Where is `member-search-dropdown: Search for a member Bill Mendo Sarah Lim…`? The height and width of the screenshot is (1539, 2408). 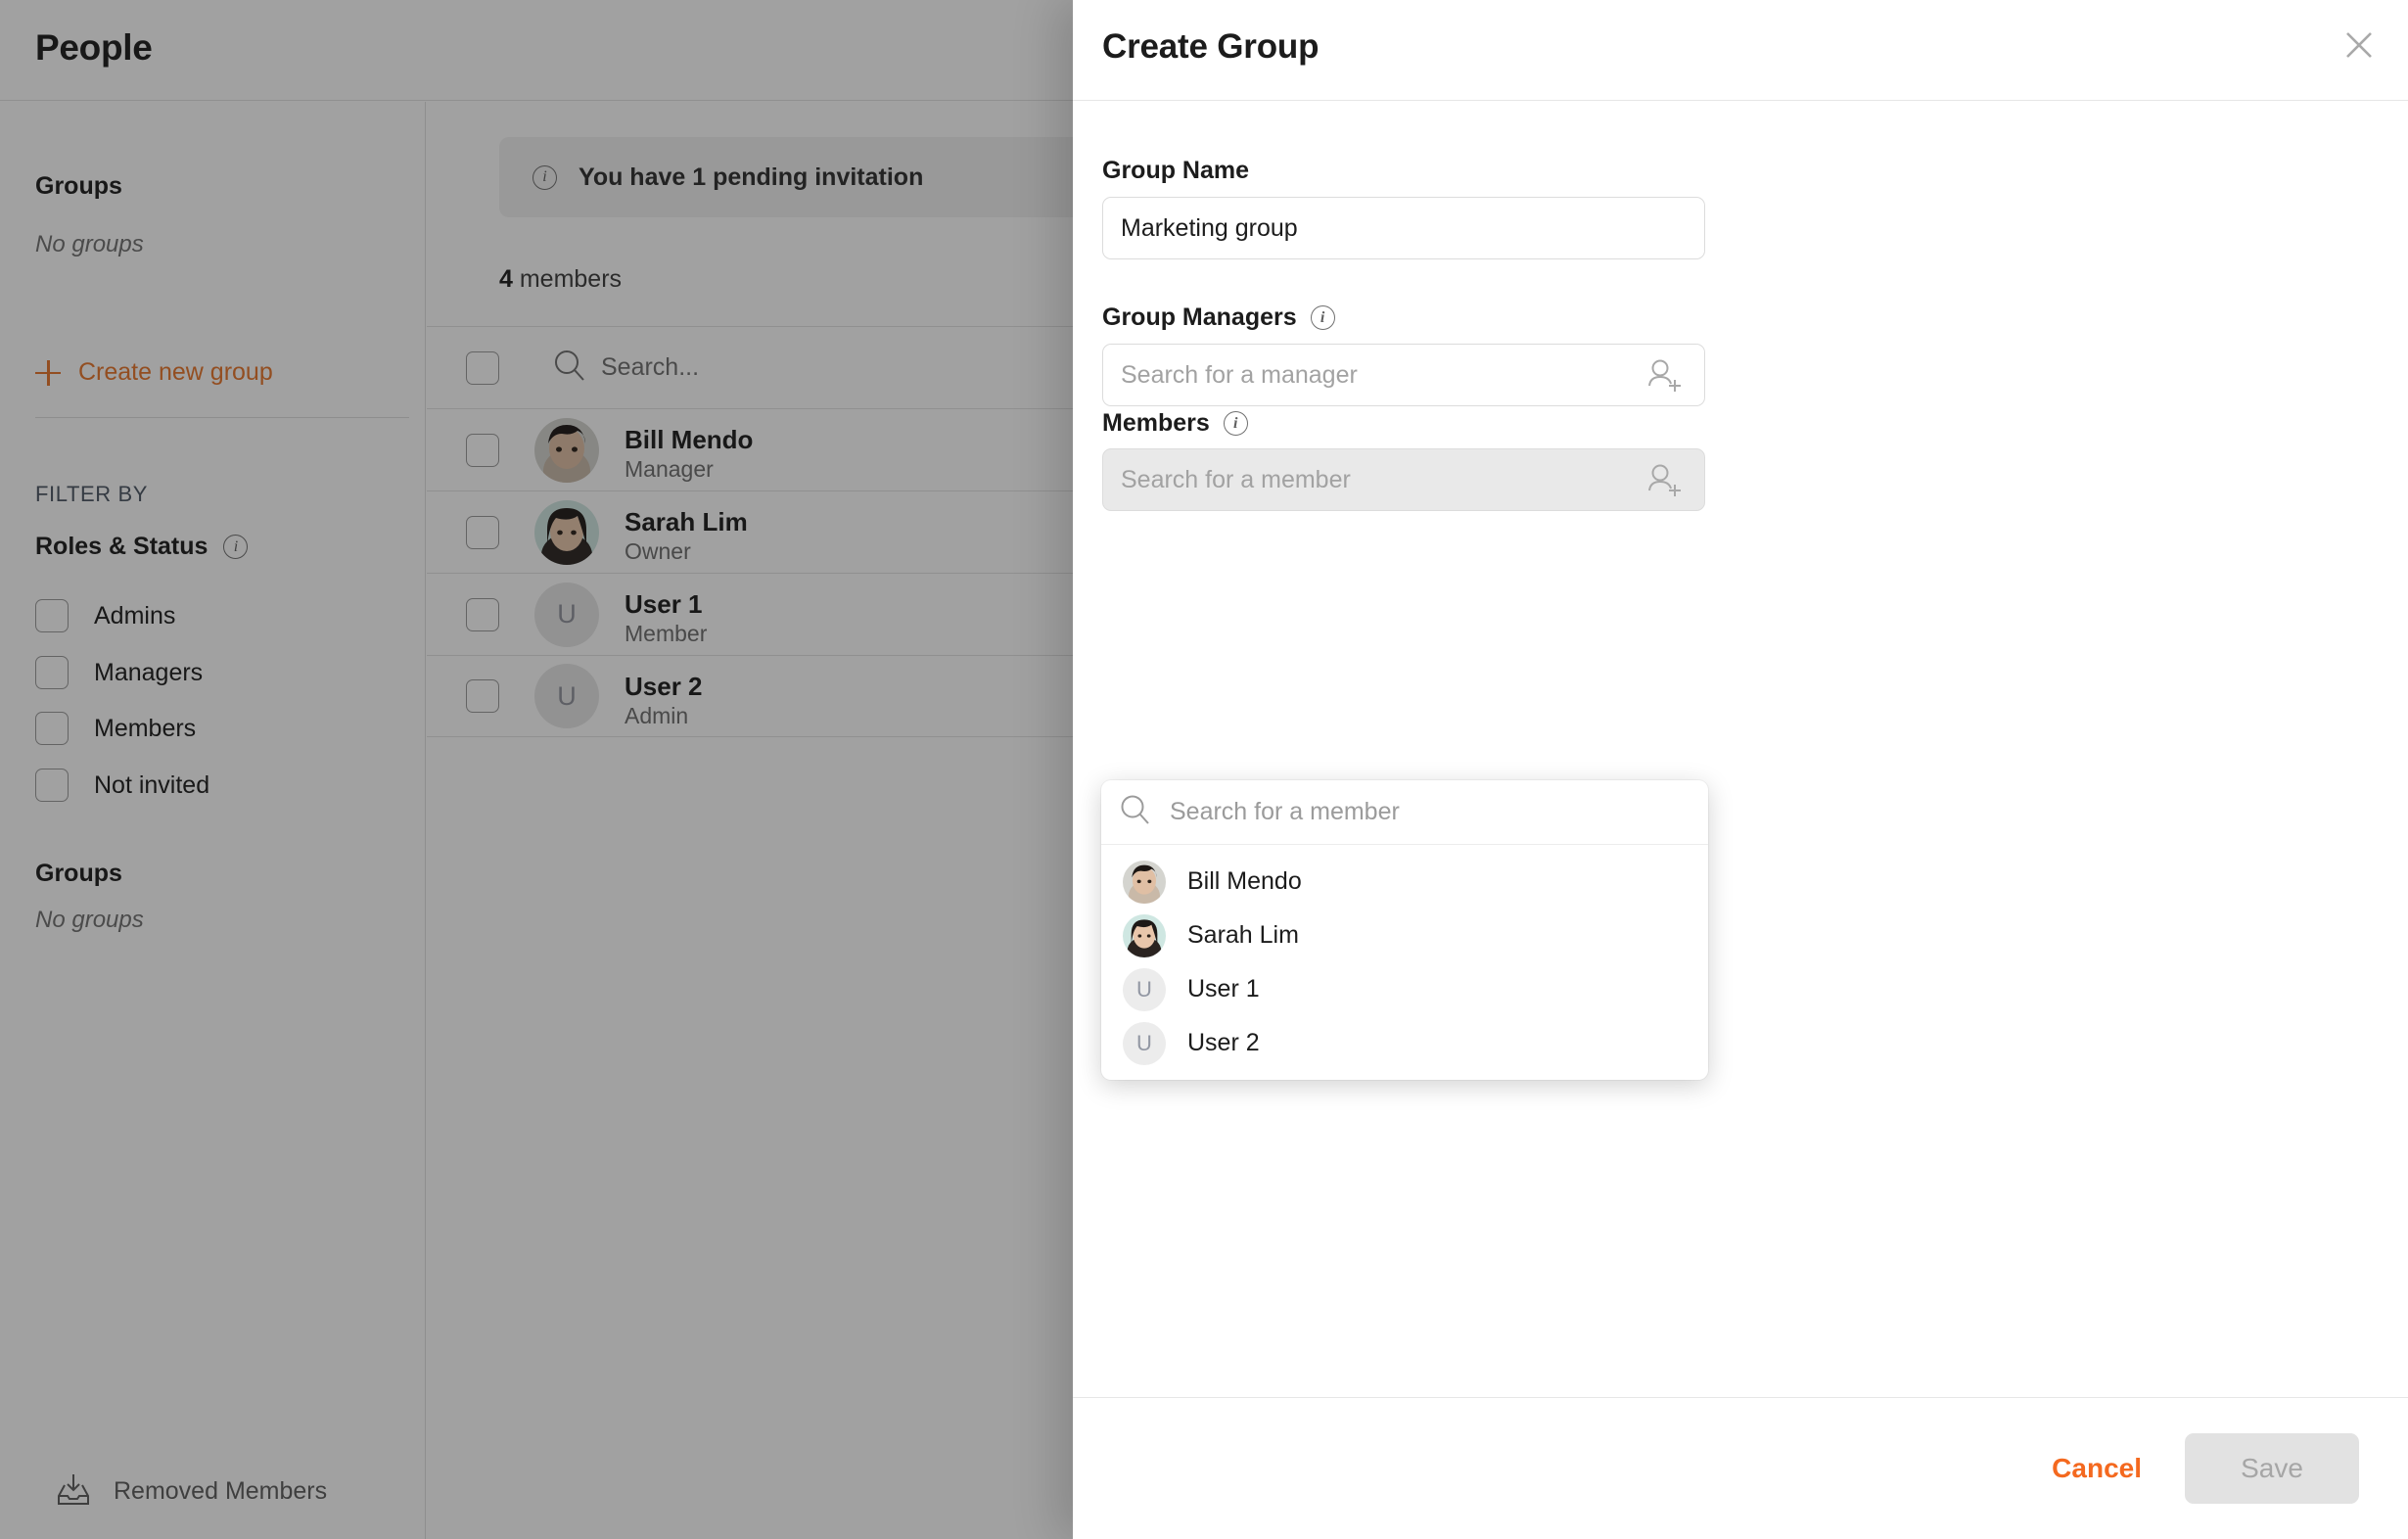
member-search-dropdown: Search for a member Bill Mendo Sarah Lim… is located at coordinates (1404, 930).